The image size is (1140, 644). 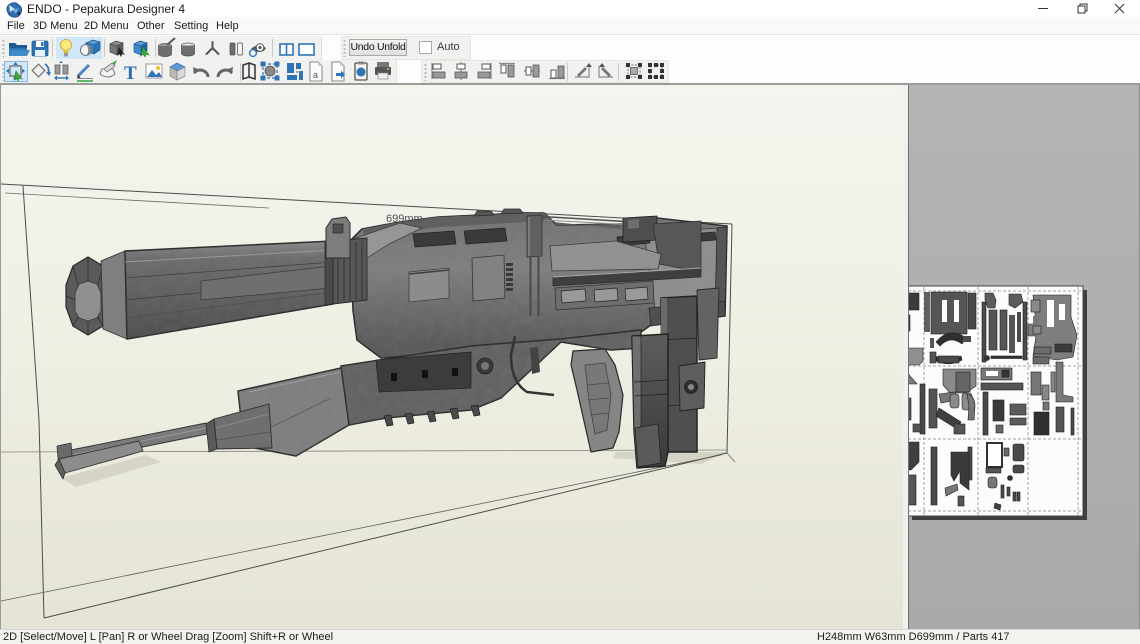 I want to click on svg-text: T, so click(x=130, y=73).